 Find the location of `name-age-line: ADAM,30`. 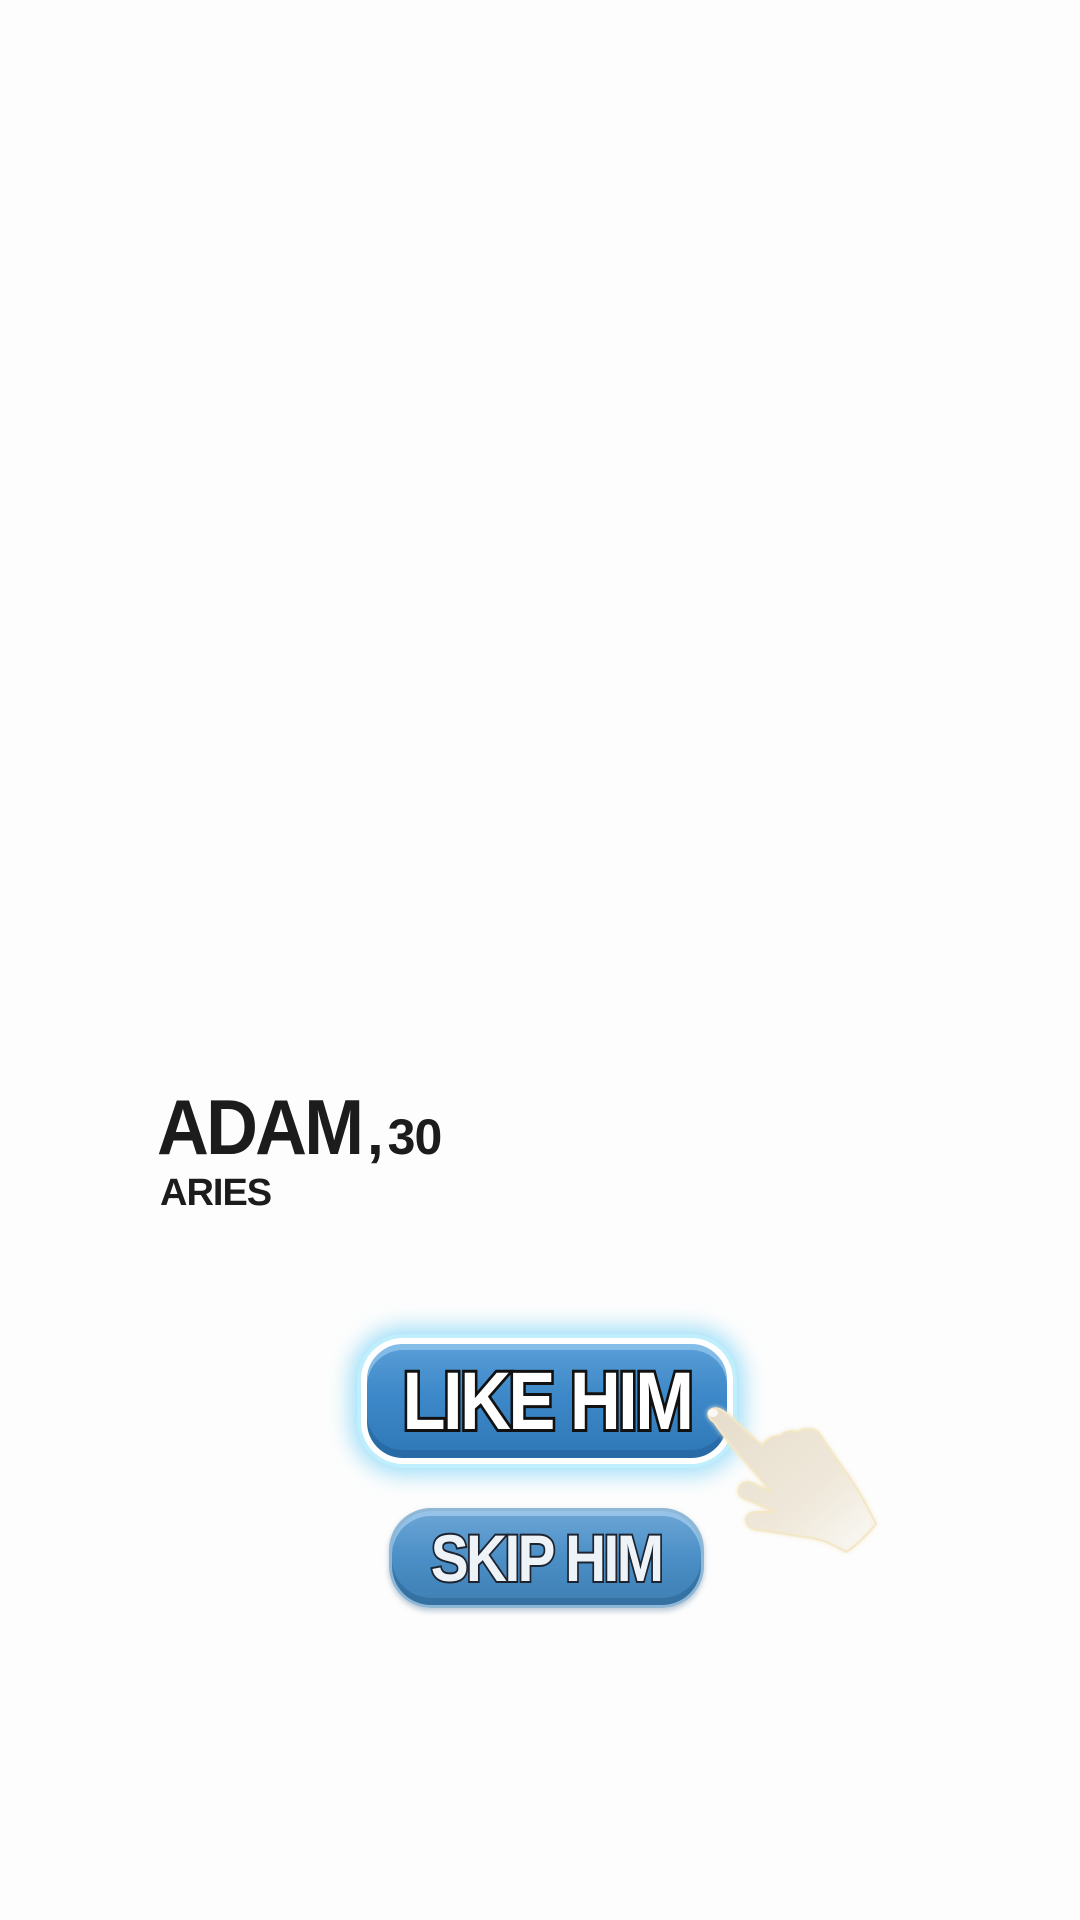

name-age-line: ADAM,30 is located at coordinates (300, 1127).